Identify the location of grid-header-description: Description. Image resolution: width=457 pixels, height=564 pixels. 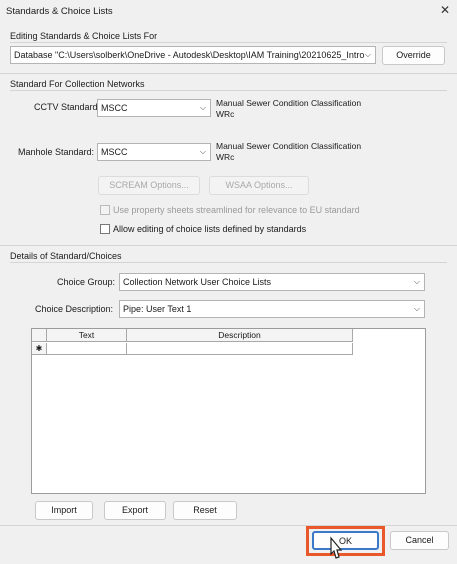
(240, 335).